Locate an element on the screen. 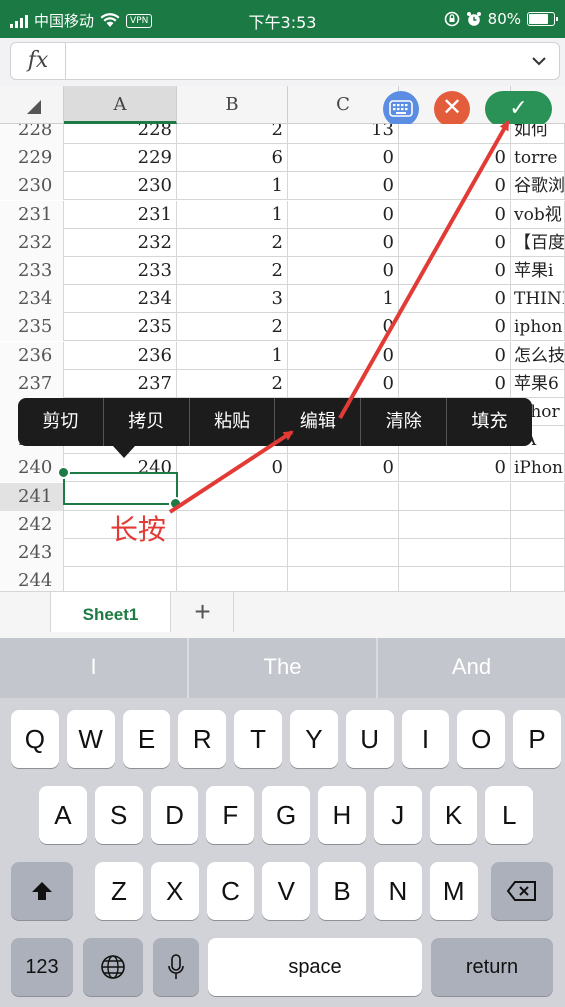 The width and height of the screenshot is (565, 1007). table-row: 232 232 2 0 0 【百度 is located at coordinates (282, 242).